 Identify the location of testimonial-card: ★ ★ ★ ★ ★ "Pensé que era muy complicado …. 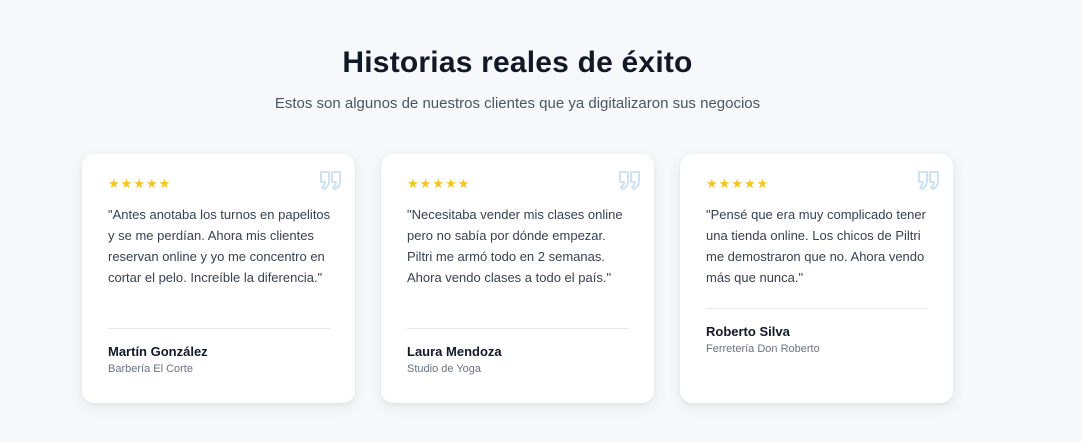
(816, 278).